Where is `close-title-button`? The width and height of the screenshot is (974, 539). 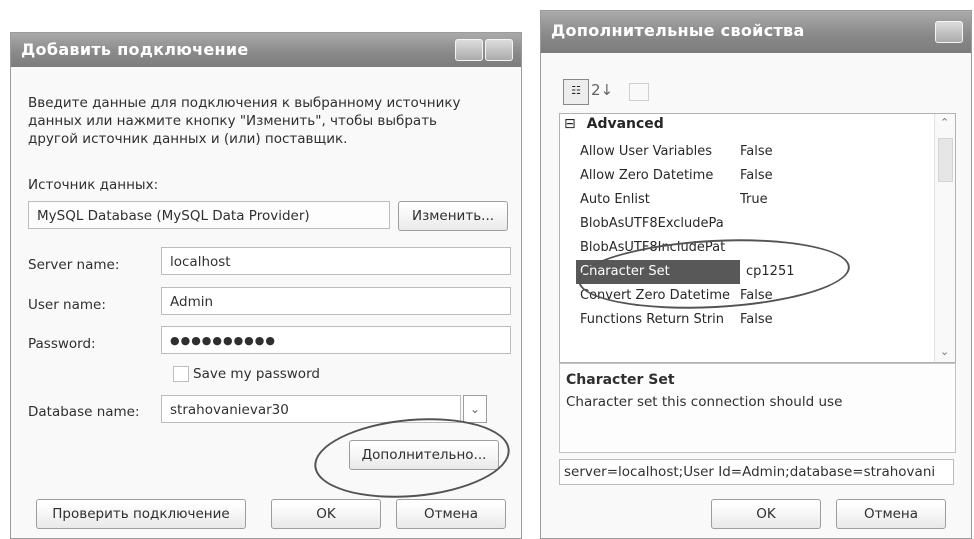
close-title-button is located at coordinates (499, 50).